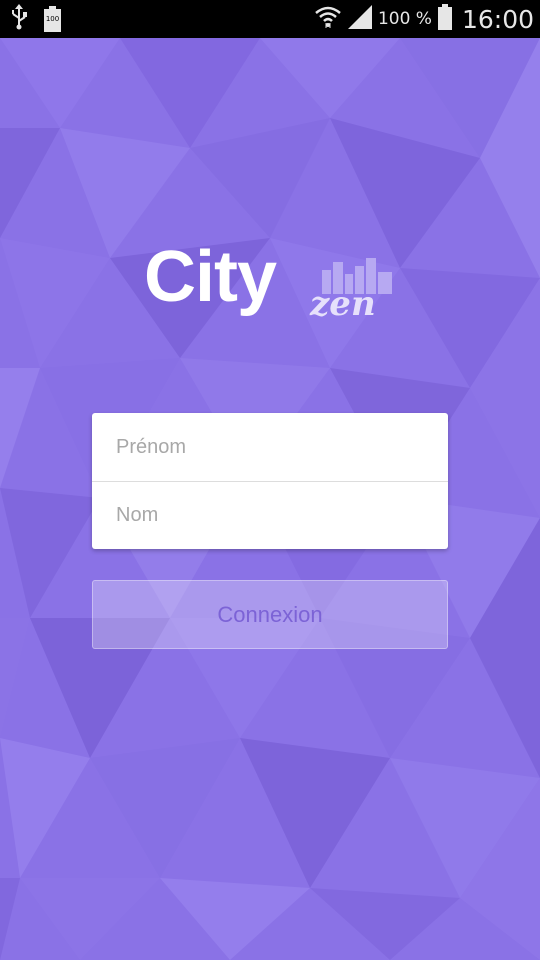 The width and height of the screenshot is (540, 960). Describe the element at coordinates (444, 19) in the screenshot. I see `battery-icon` at that location.